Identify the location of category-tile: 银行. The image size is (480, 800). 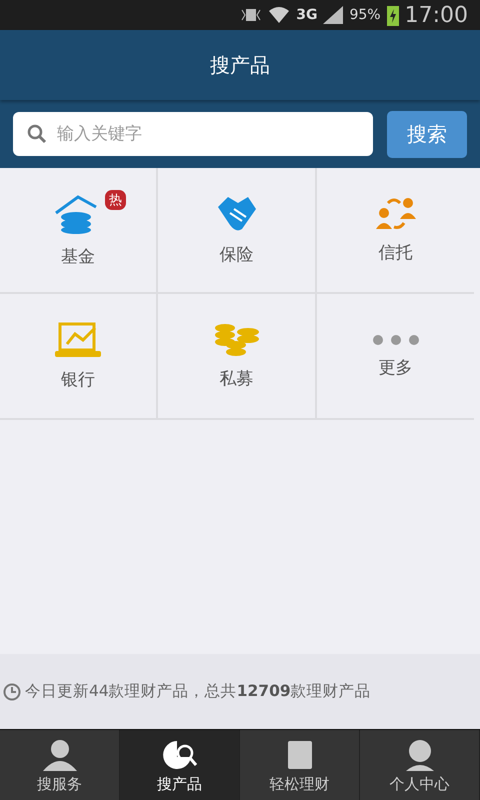
(79, 355).